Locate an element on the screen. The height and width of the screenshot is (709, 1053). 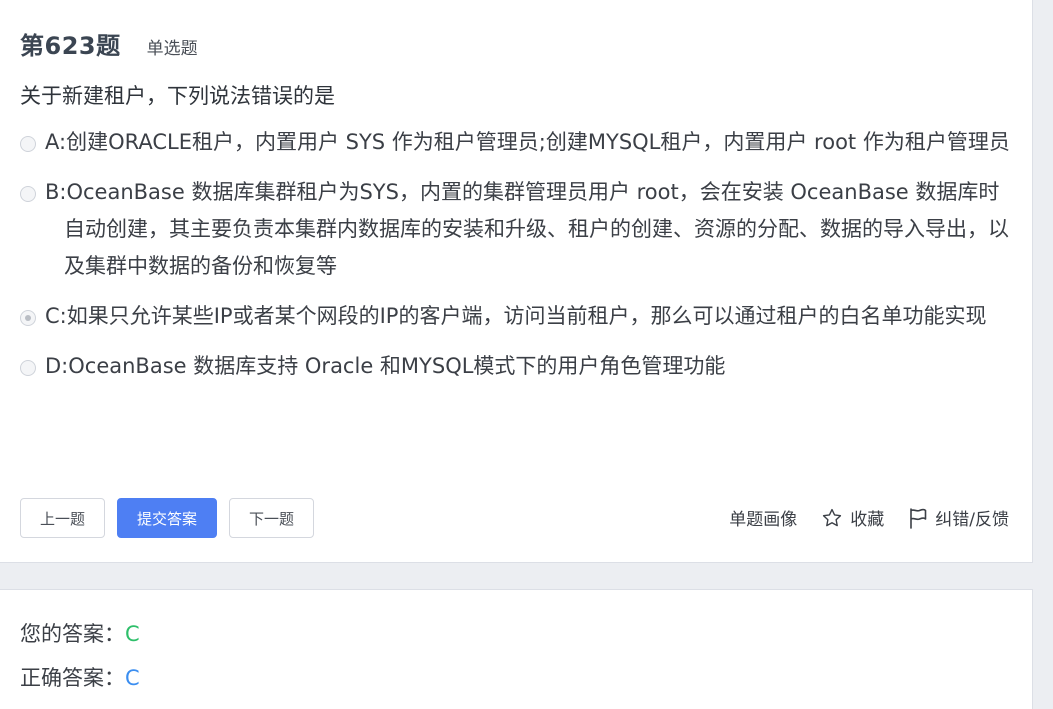
question-type: 单选题 is located at coordinates (172, 49).